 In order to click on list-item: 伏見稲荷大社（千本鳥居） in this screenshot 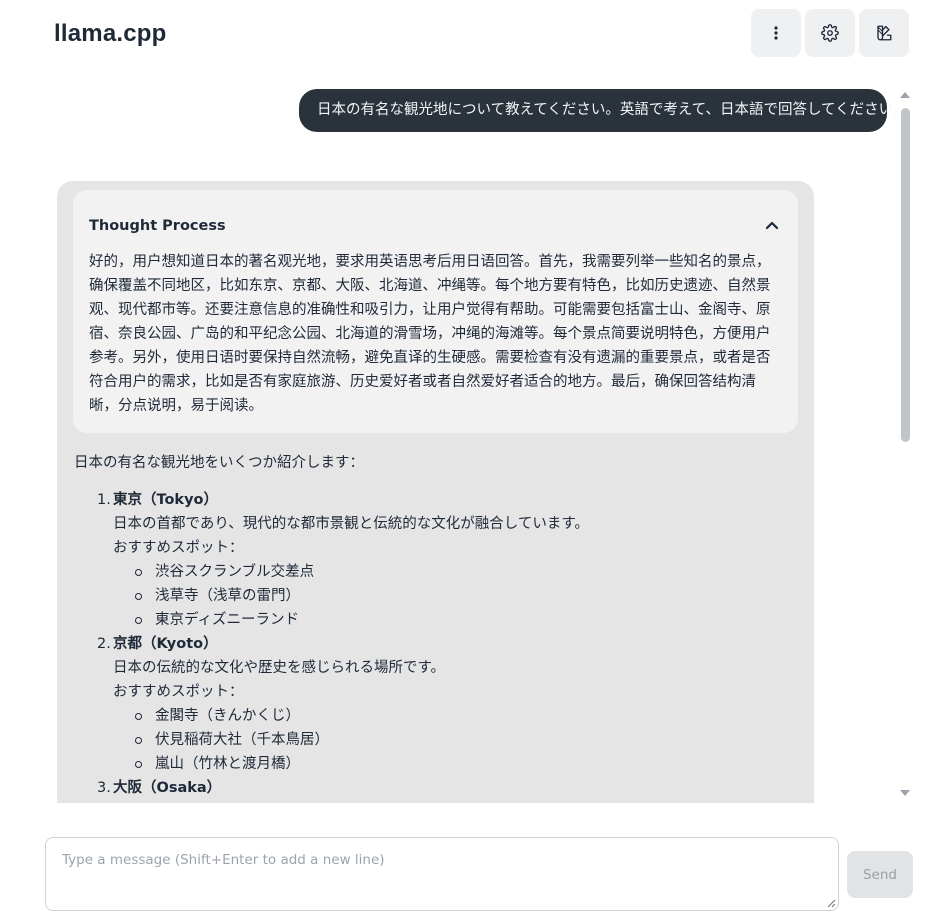, I will do `click(437, 740)`.